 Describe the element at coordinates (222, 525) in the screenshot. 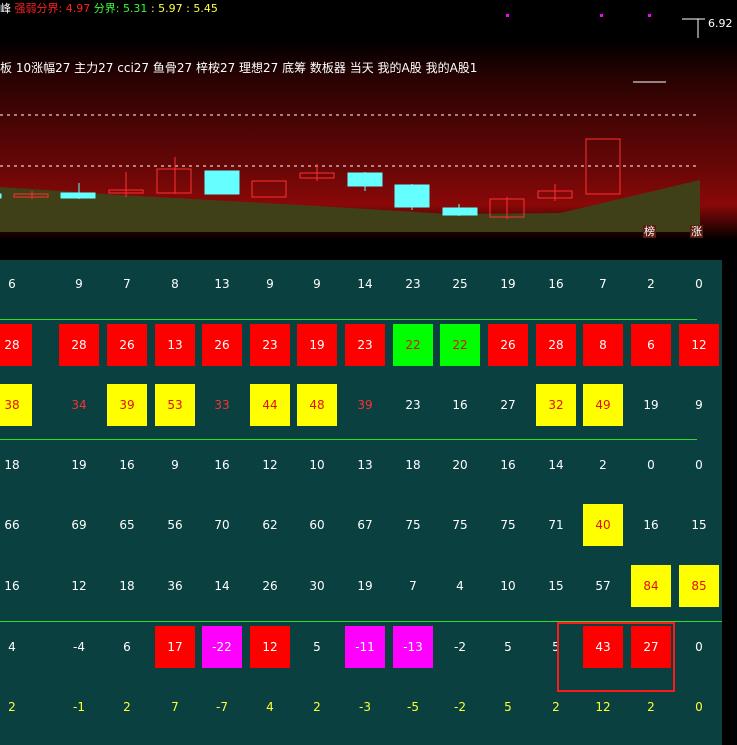

I see `grid-cell: 70` at that location.